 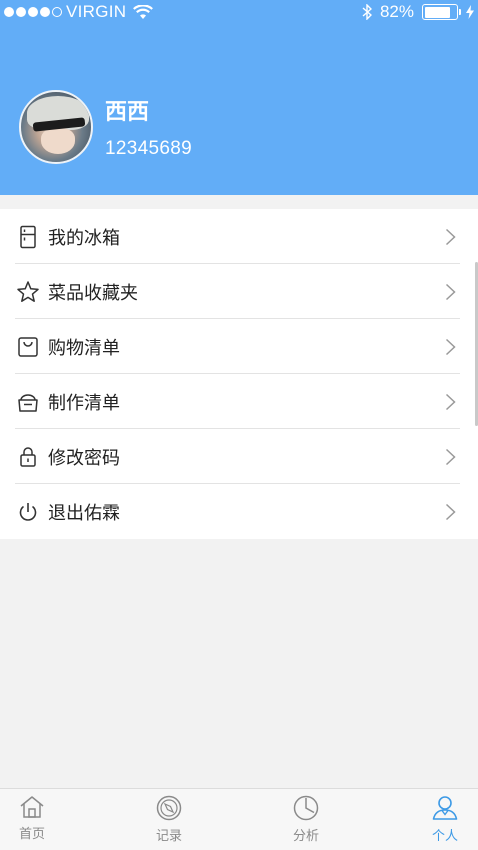 What do you see at coordinates (239, 291) in the screenshot?
I see `menu-item-favorites: 菜品收藏夹` at bounding box center [239, 291].